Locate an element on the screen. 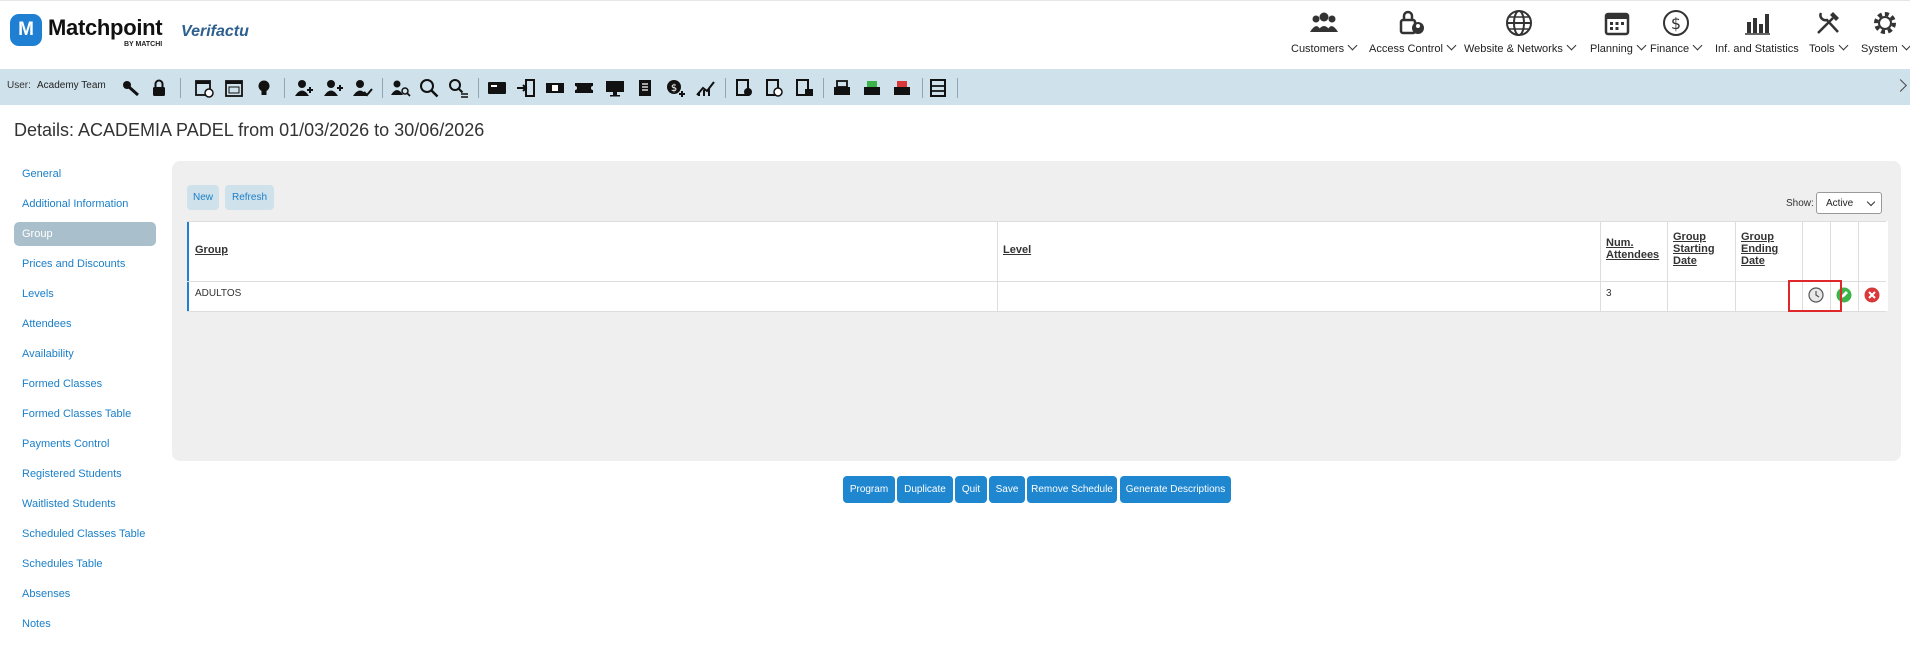  sidebar-item-availability: Availability is located at coordinates (85, 354).